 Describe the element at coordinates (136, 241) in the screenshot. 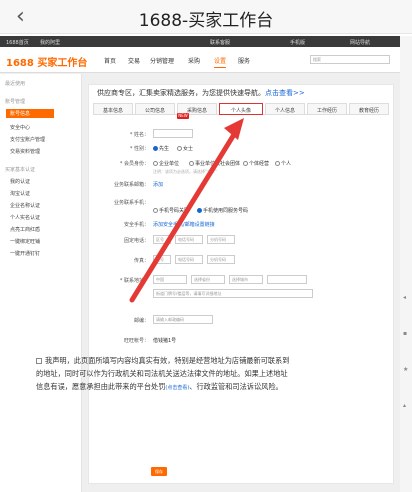

I see `phone-label: 固定电话：` at that location.